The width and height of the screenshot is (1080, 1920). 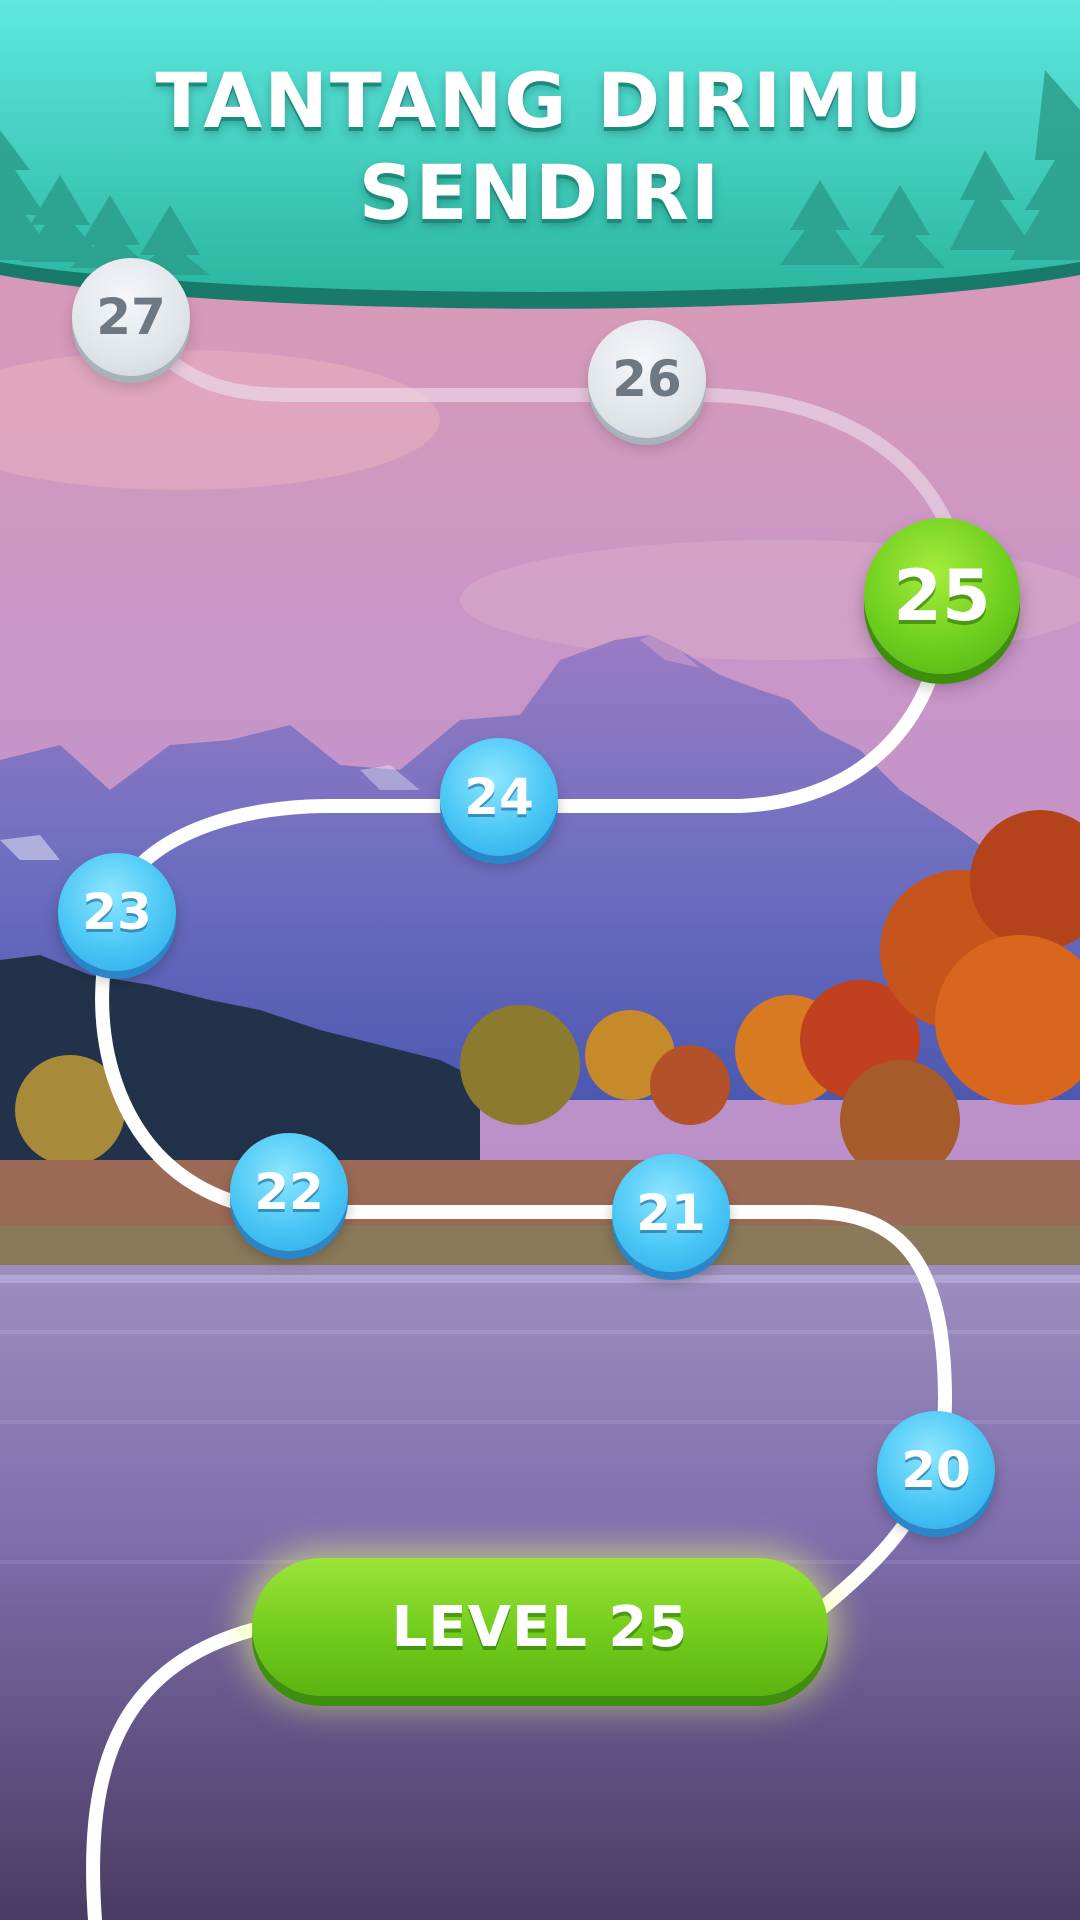 What do you see at coordinates (289, 1192) in the screenshot?
I see `level-node-22: 22` at bounding box center [289, 1192].